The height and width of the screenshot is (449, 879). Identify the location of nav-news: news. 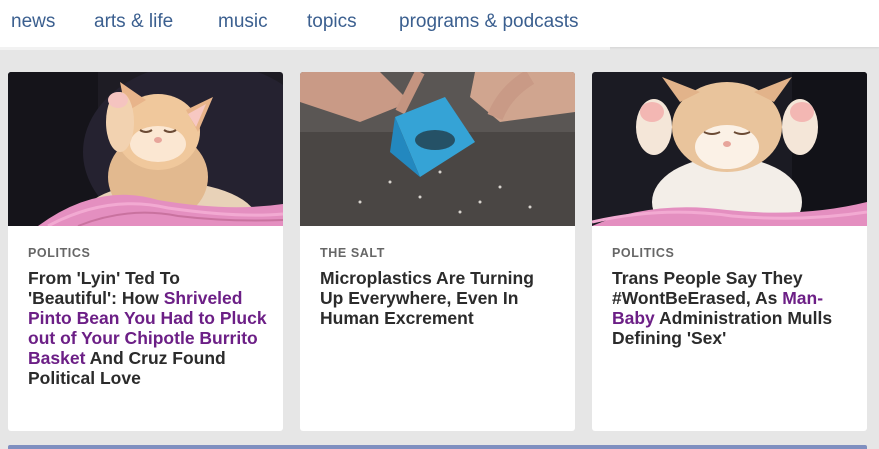
(33, 22).